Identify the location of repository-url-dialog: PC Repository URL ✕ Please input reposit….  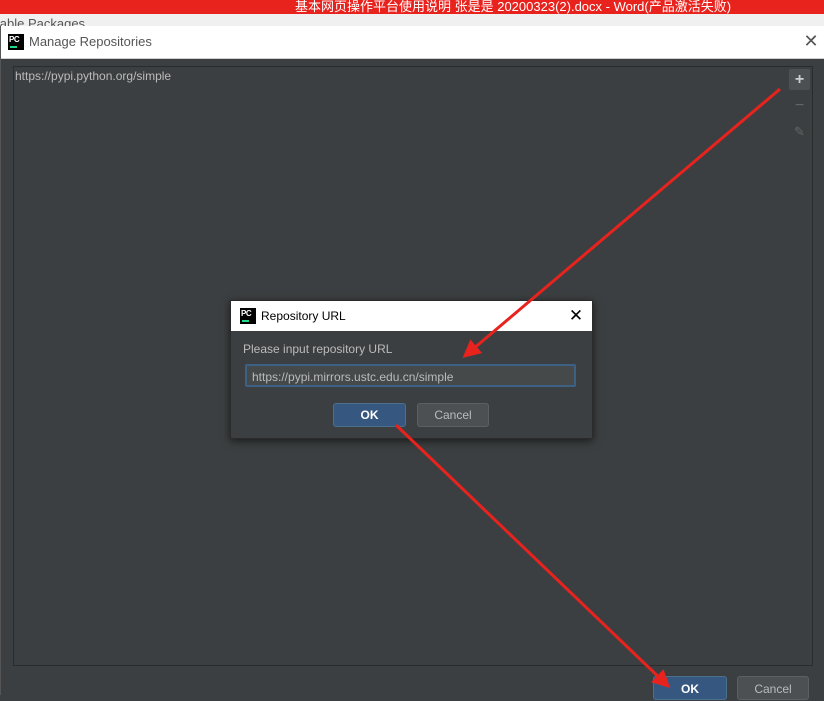
(411, 369).